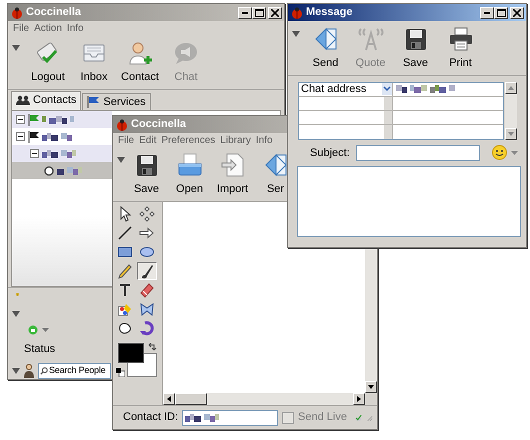 This screenshot has height=440, width=530. What do you see at coordinates (29, 371) in the screenshot?
I see `person-icon` at bounding box center [29, 371].